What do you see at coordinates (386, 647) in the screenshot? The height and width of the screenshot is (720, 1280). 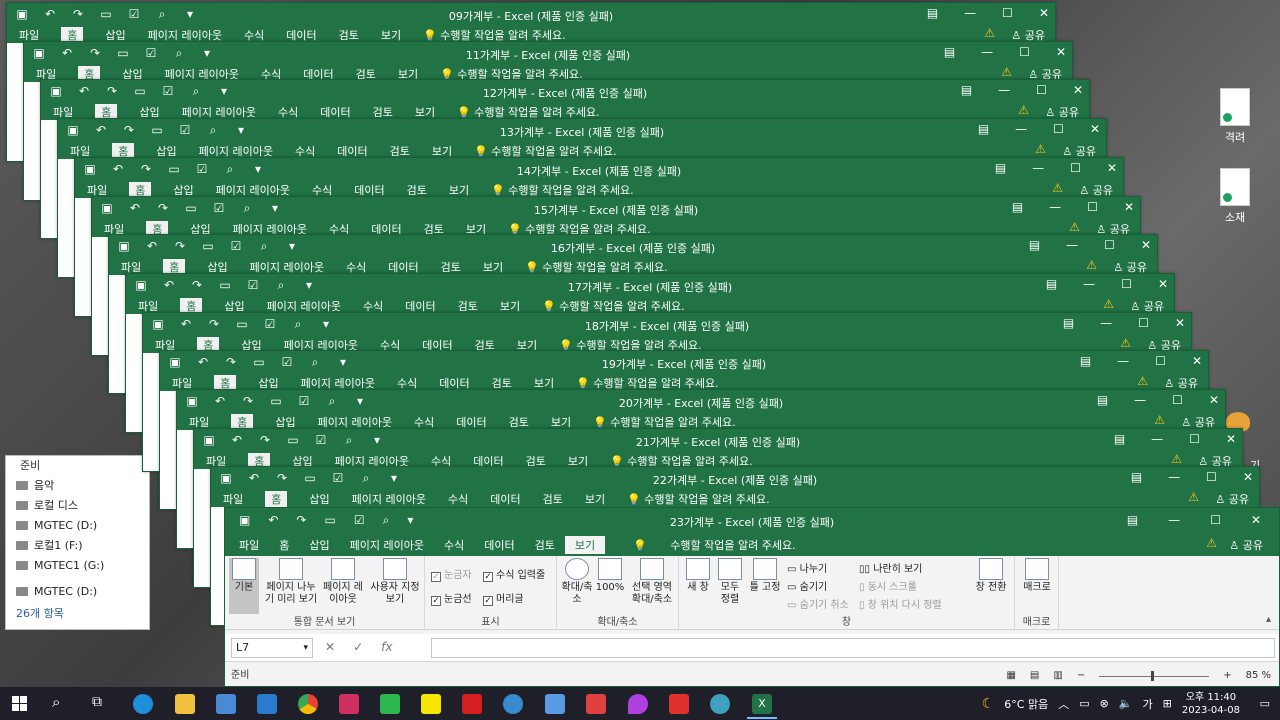 I see `insert-function-icon: fx` at bounding box center [386, 647].